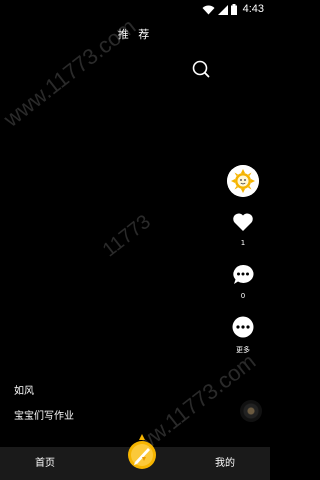  I want to click on comment-count: 0, so click(243, 296).